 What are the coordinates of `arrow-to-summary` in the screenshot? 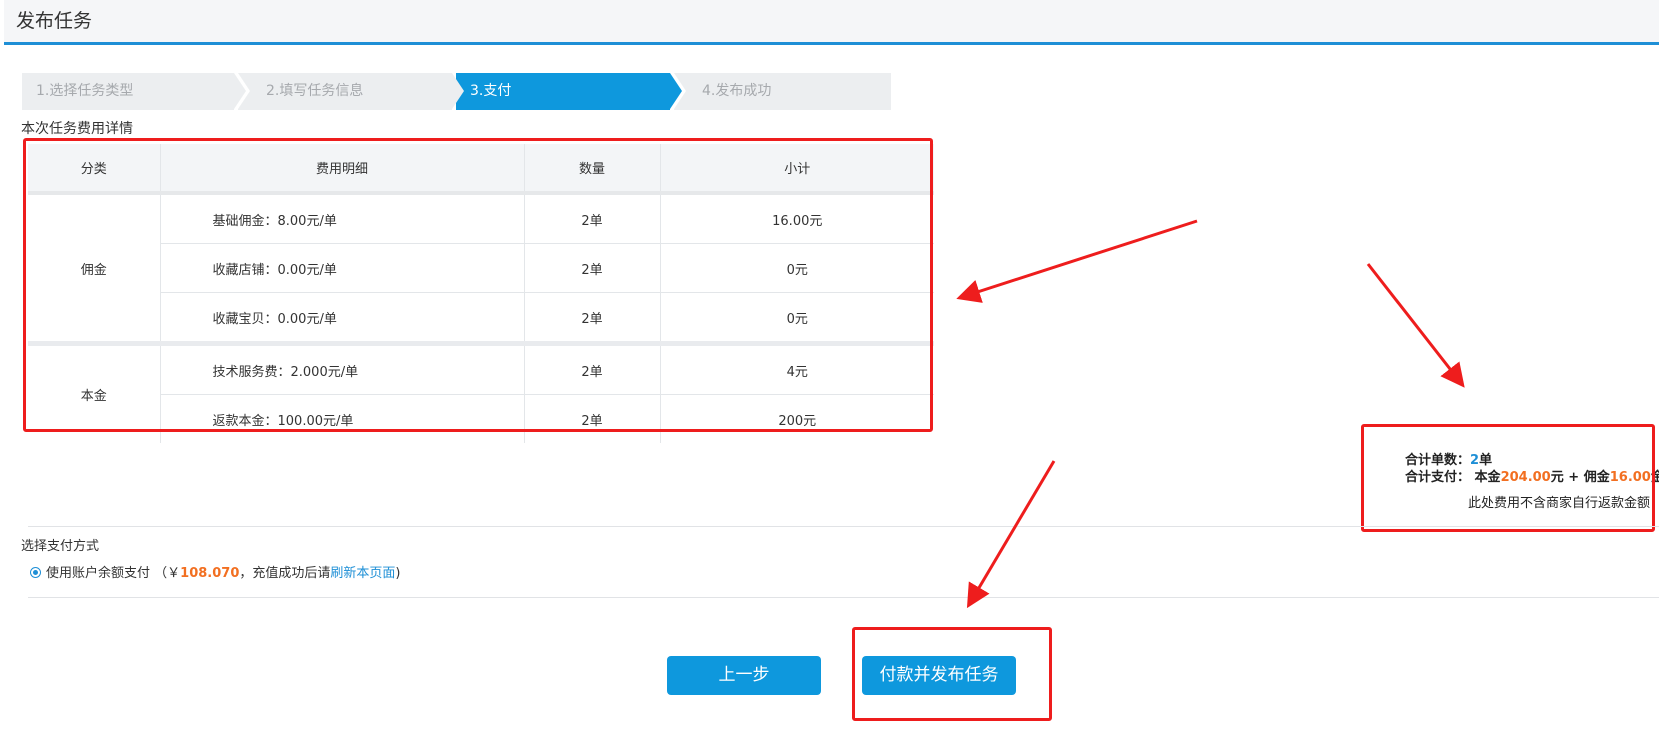 It's located at (1415, 325).